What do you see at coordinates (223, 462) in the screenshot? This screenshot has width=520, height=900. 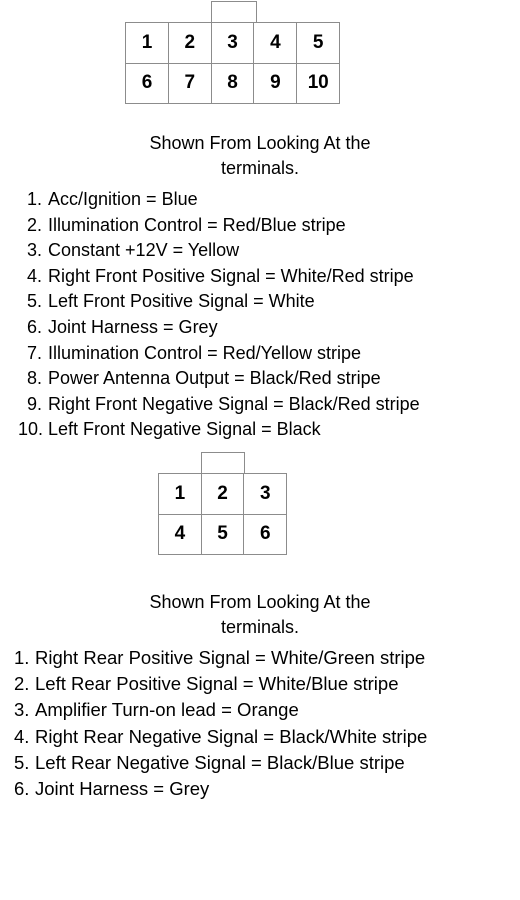 I see `connector-keying-tab-rear` at bounding box center [223, 462].